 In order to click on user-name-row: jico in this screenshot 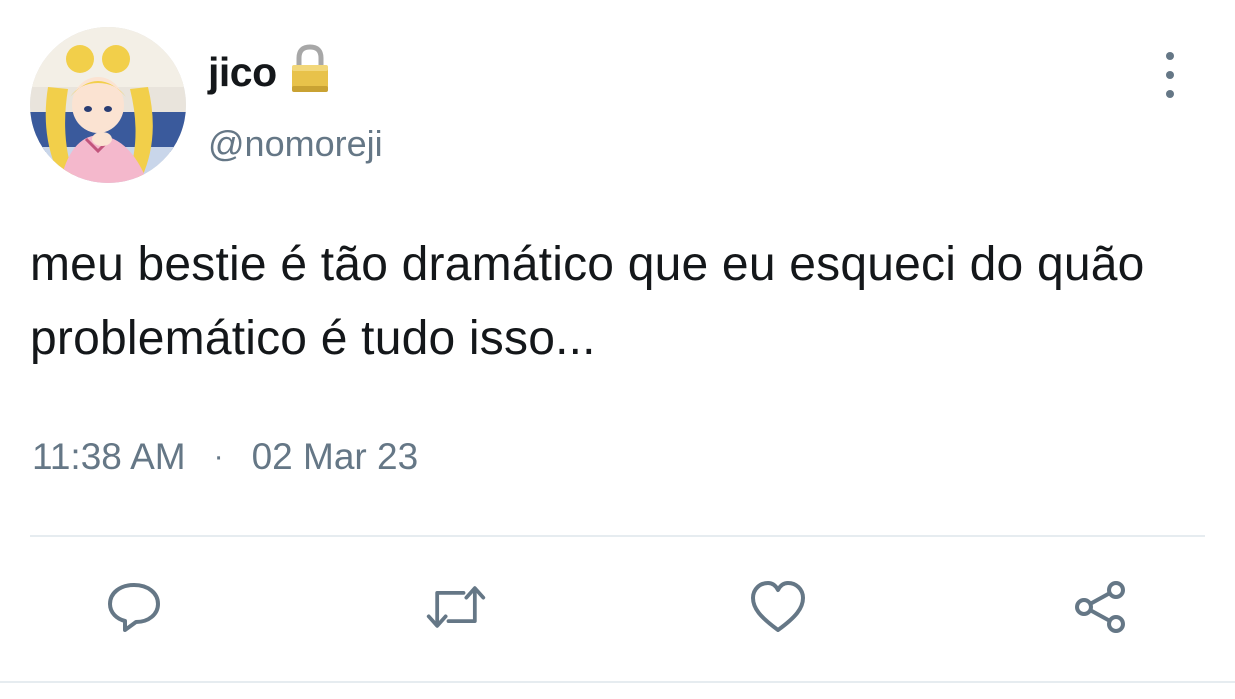, I will do `click(269, 69)`.